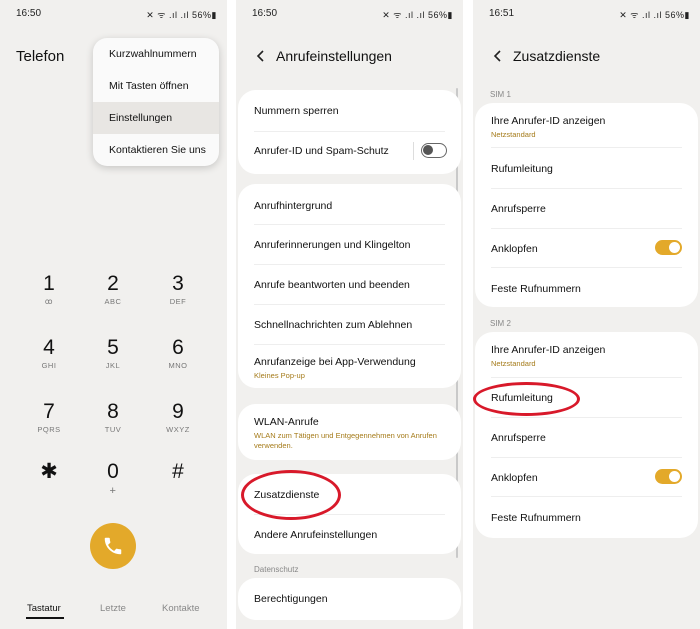 The width and height of the screenshot is (700, 629). Describe the element at coordinates (536, 518) in the screenshot. I see `setting-label: Feste Rufnummern` at that location.